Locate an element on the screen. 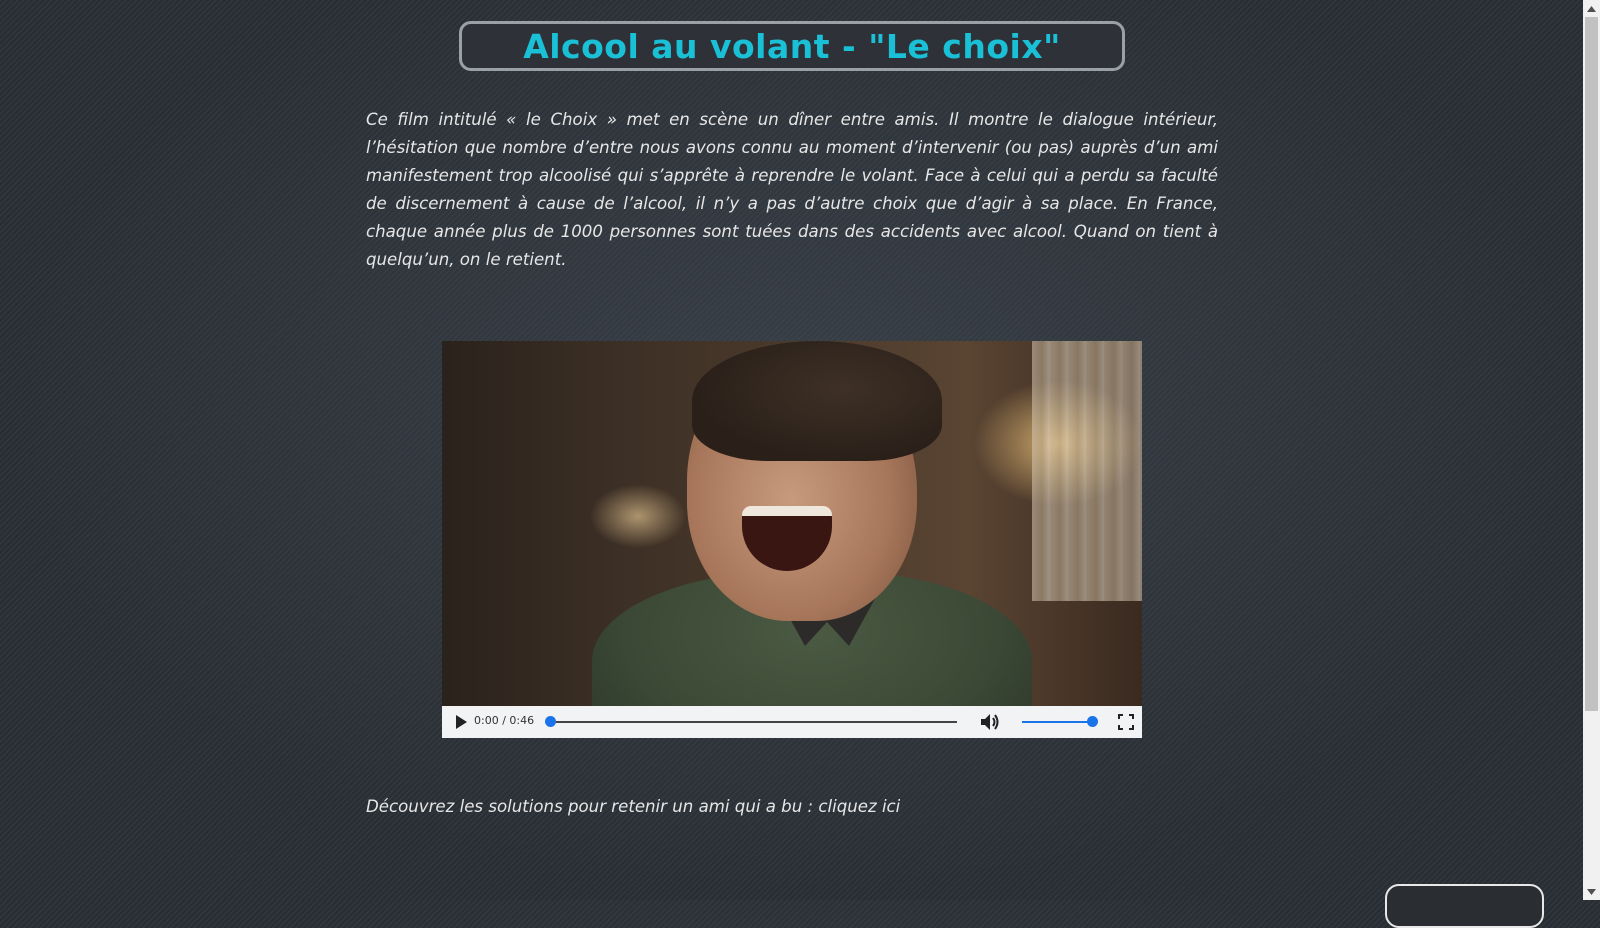  seek-thumb is located at coordinates (550, 721).